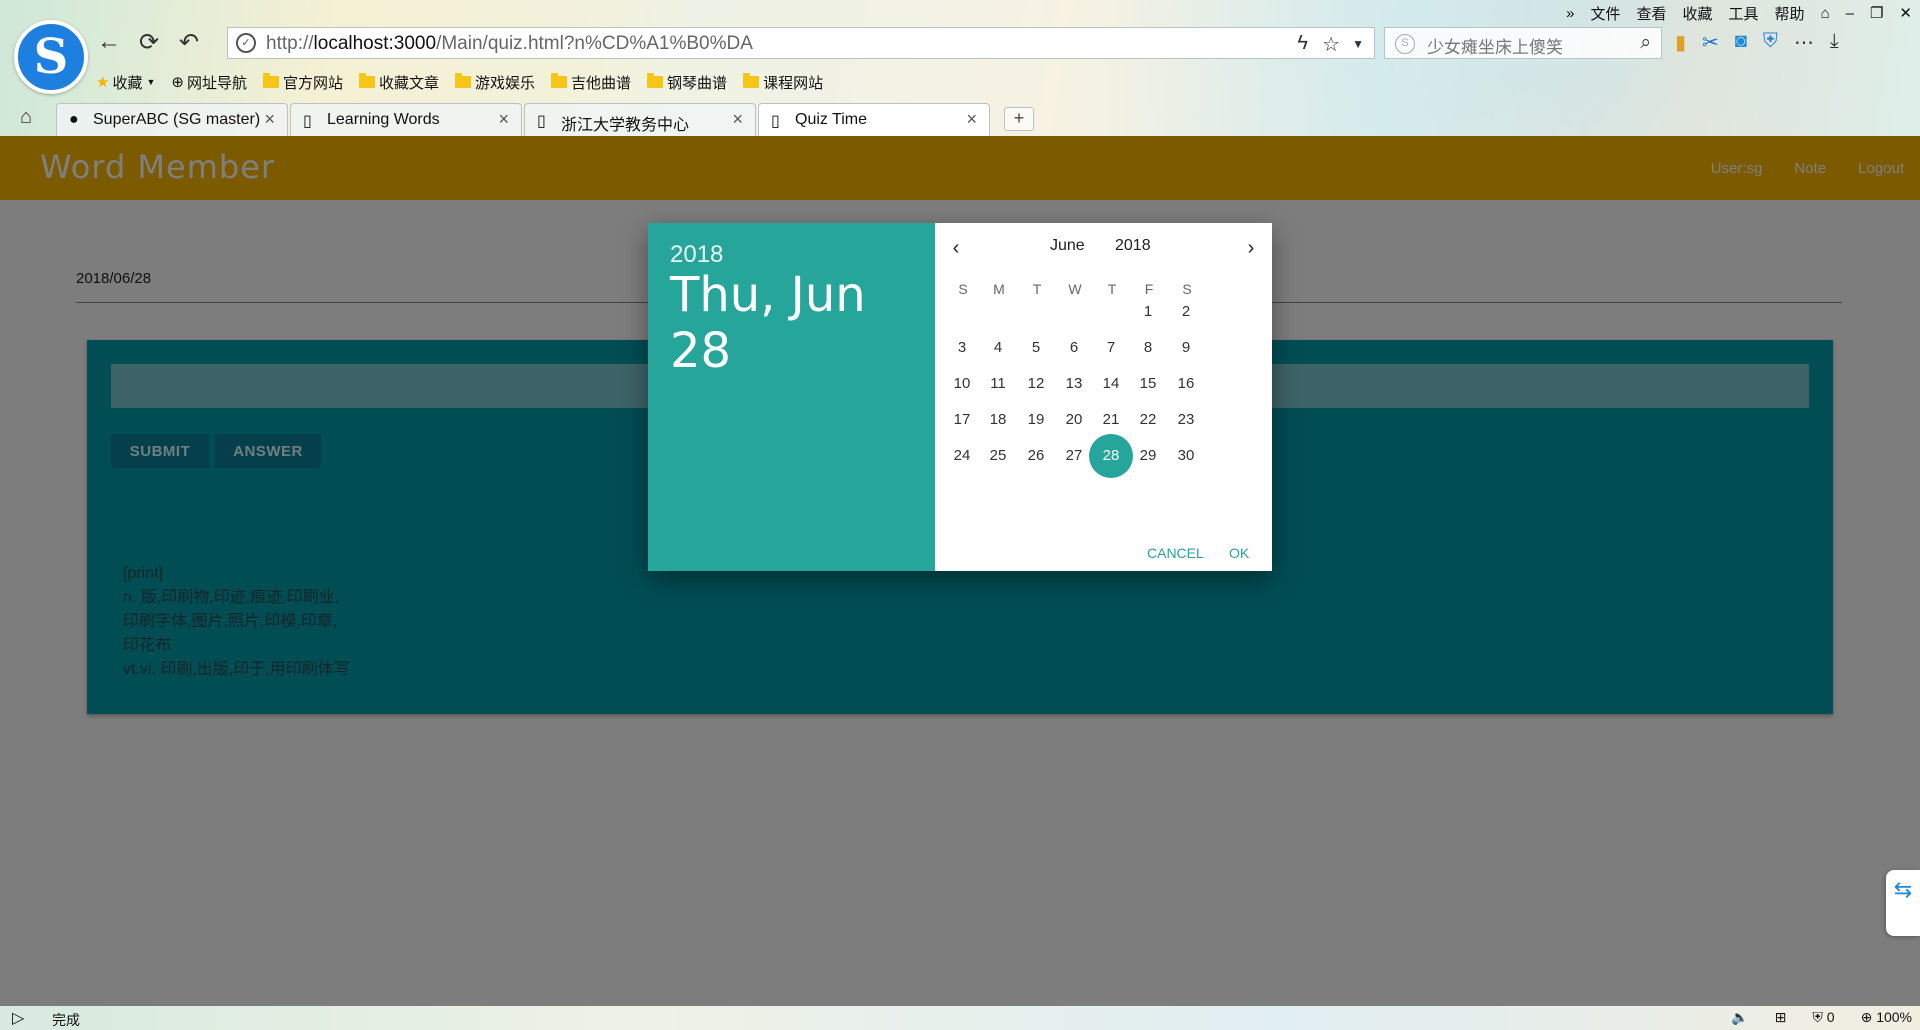 The height and width of the screenshot is (1030, 1920). I want to click on bookmark-label: 钢琴曲谱, so click(697, 83).